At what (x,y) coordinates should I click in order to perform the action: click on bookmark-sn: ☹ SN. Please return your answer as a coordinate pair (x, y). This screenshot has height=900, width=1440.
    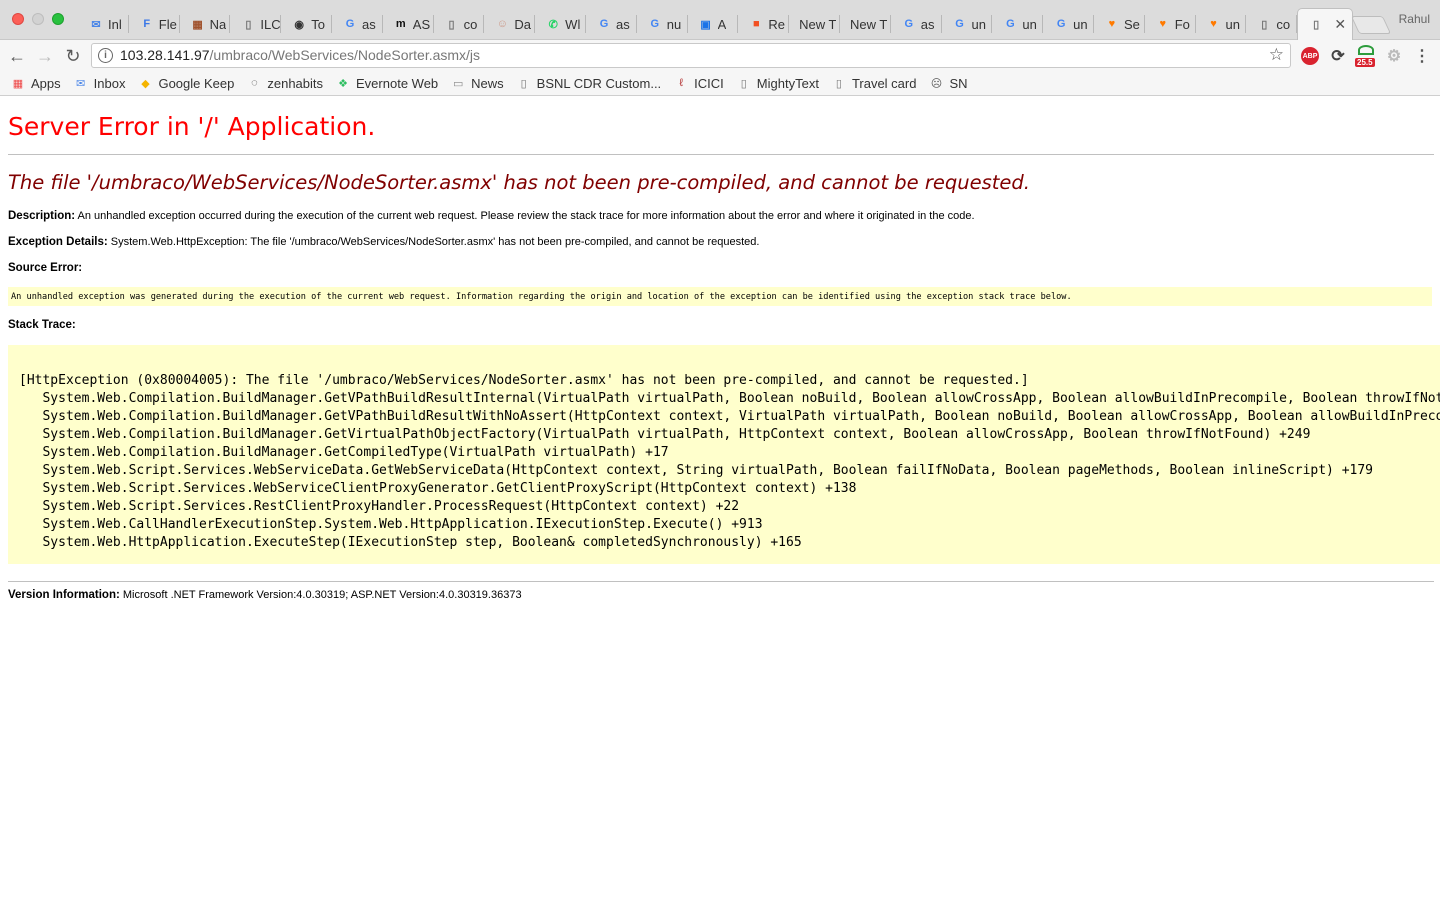
    Looking at the image, I should click on (948, 83).